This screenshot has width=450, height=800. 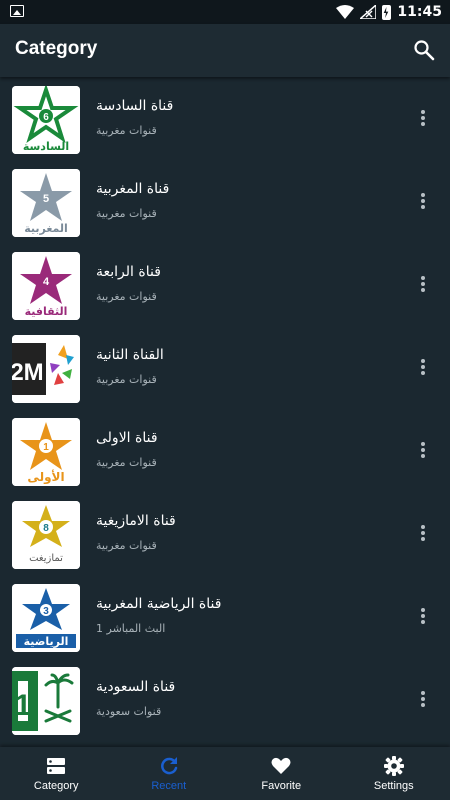 I want to click on tab-label: Favorite, so click(x=281, y=786).